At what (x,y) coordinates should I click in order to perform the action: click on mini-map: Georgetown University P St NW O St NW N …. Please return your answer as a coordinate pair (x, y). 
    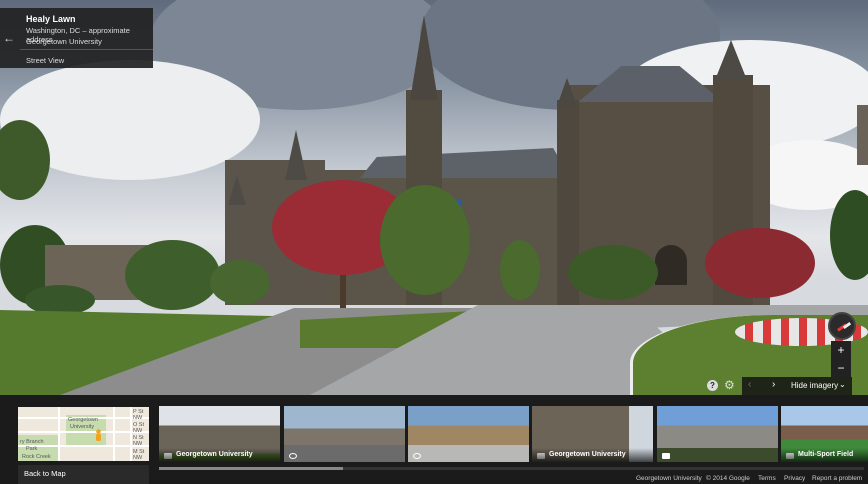
    Looking at the image, I should click on (83, 434).